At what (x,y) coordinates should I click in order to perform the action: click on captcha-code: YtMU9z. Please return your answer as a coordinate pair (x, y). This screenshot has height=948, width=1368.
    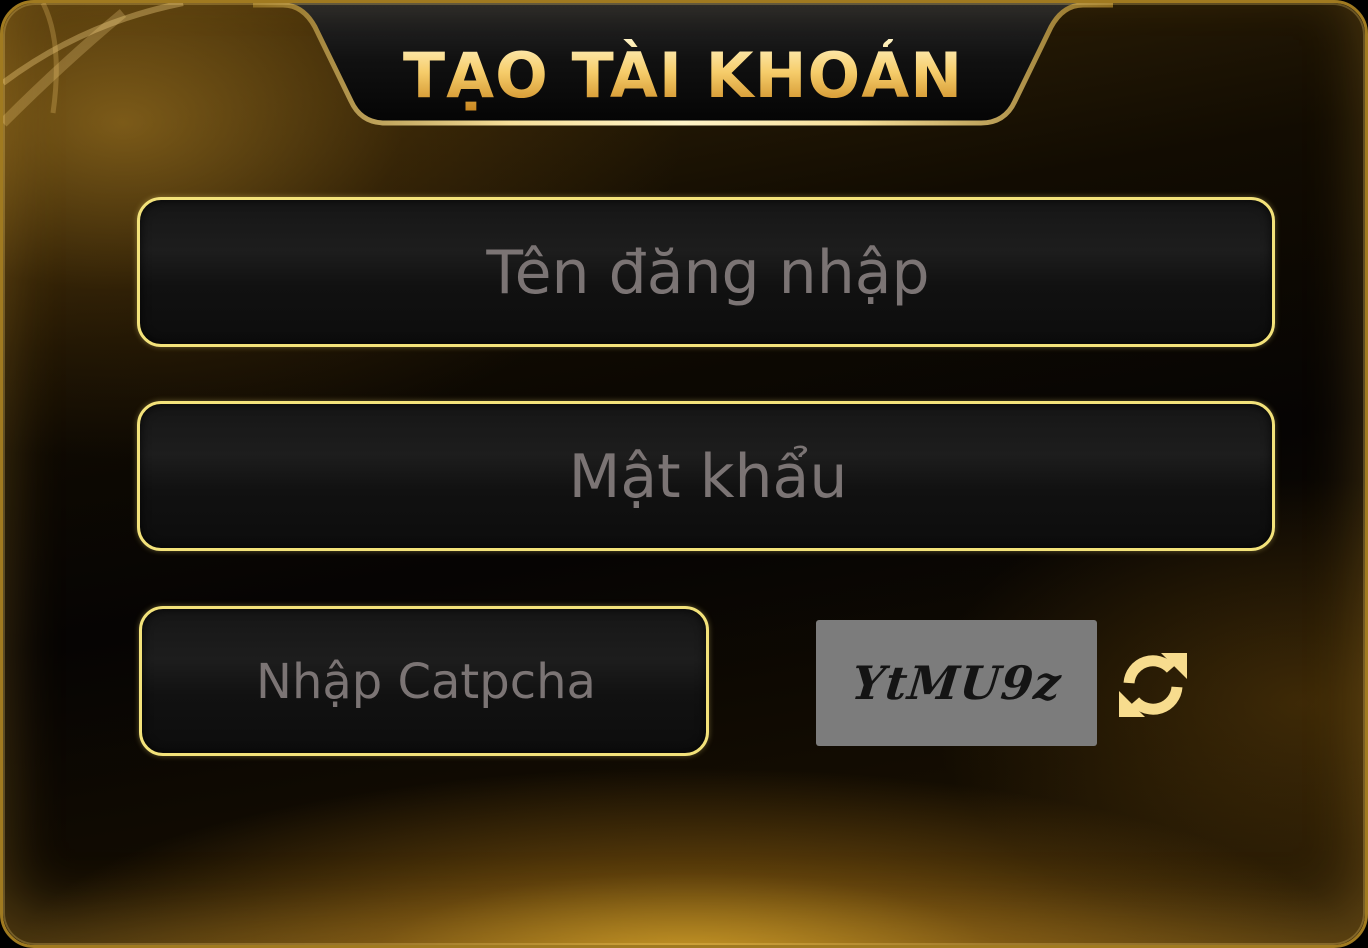
    Looking at the image, I should click on (956, 683).